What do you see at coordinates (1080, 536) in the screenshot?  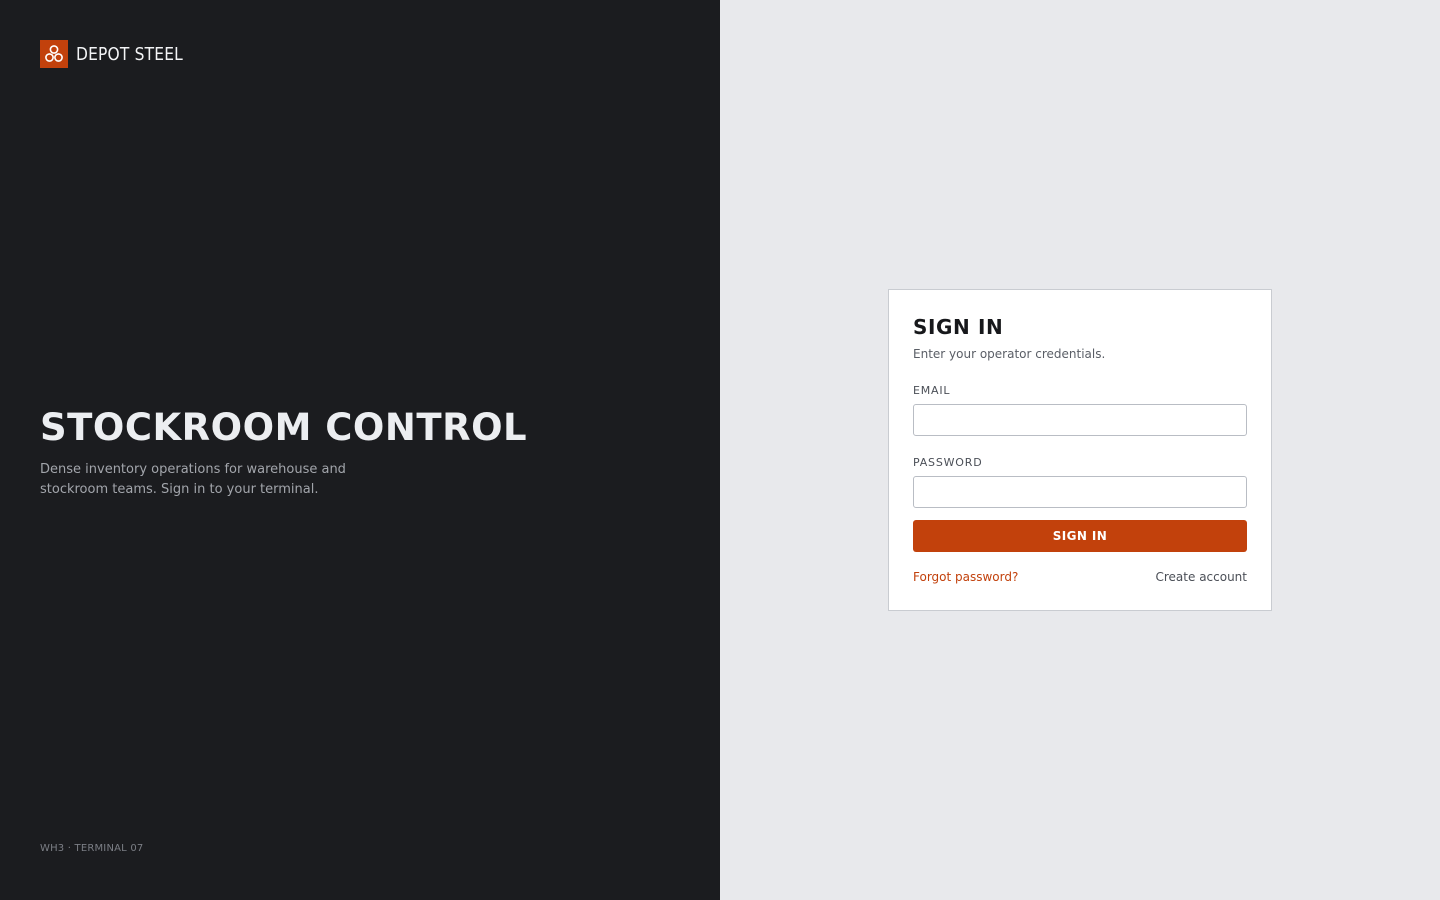 I see `sign-in-button: SIGN IN` at bounding box center [1080, 536].